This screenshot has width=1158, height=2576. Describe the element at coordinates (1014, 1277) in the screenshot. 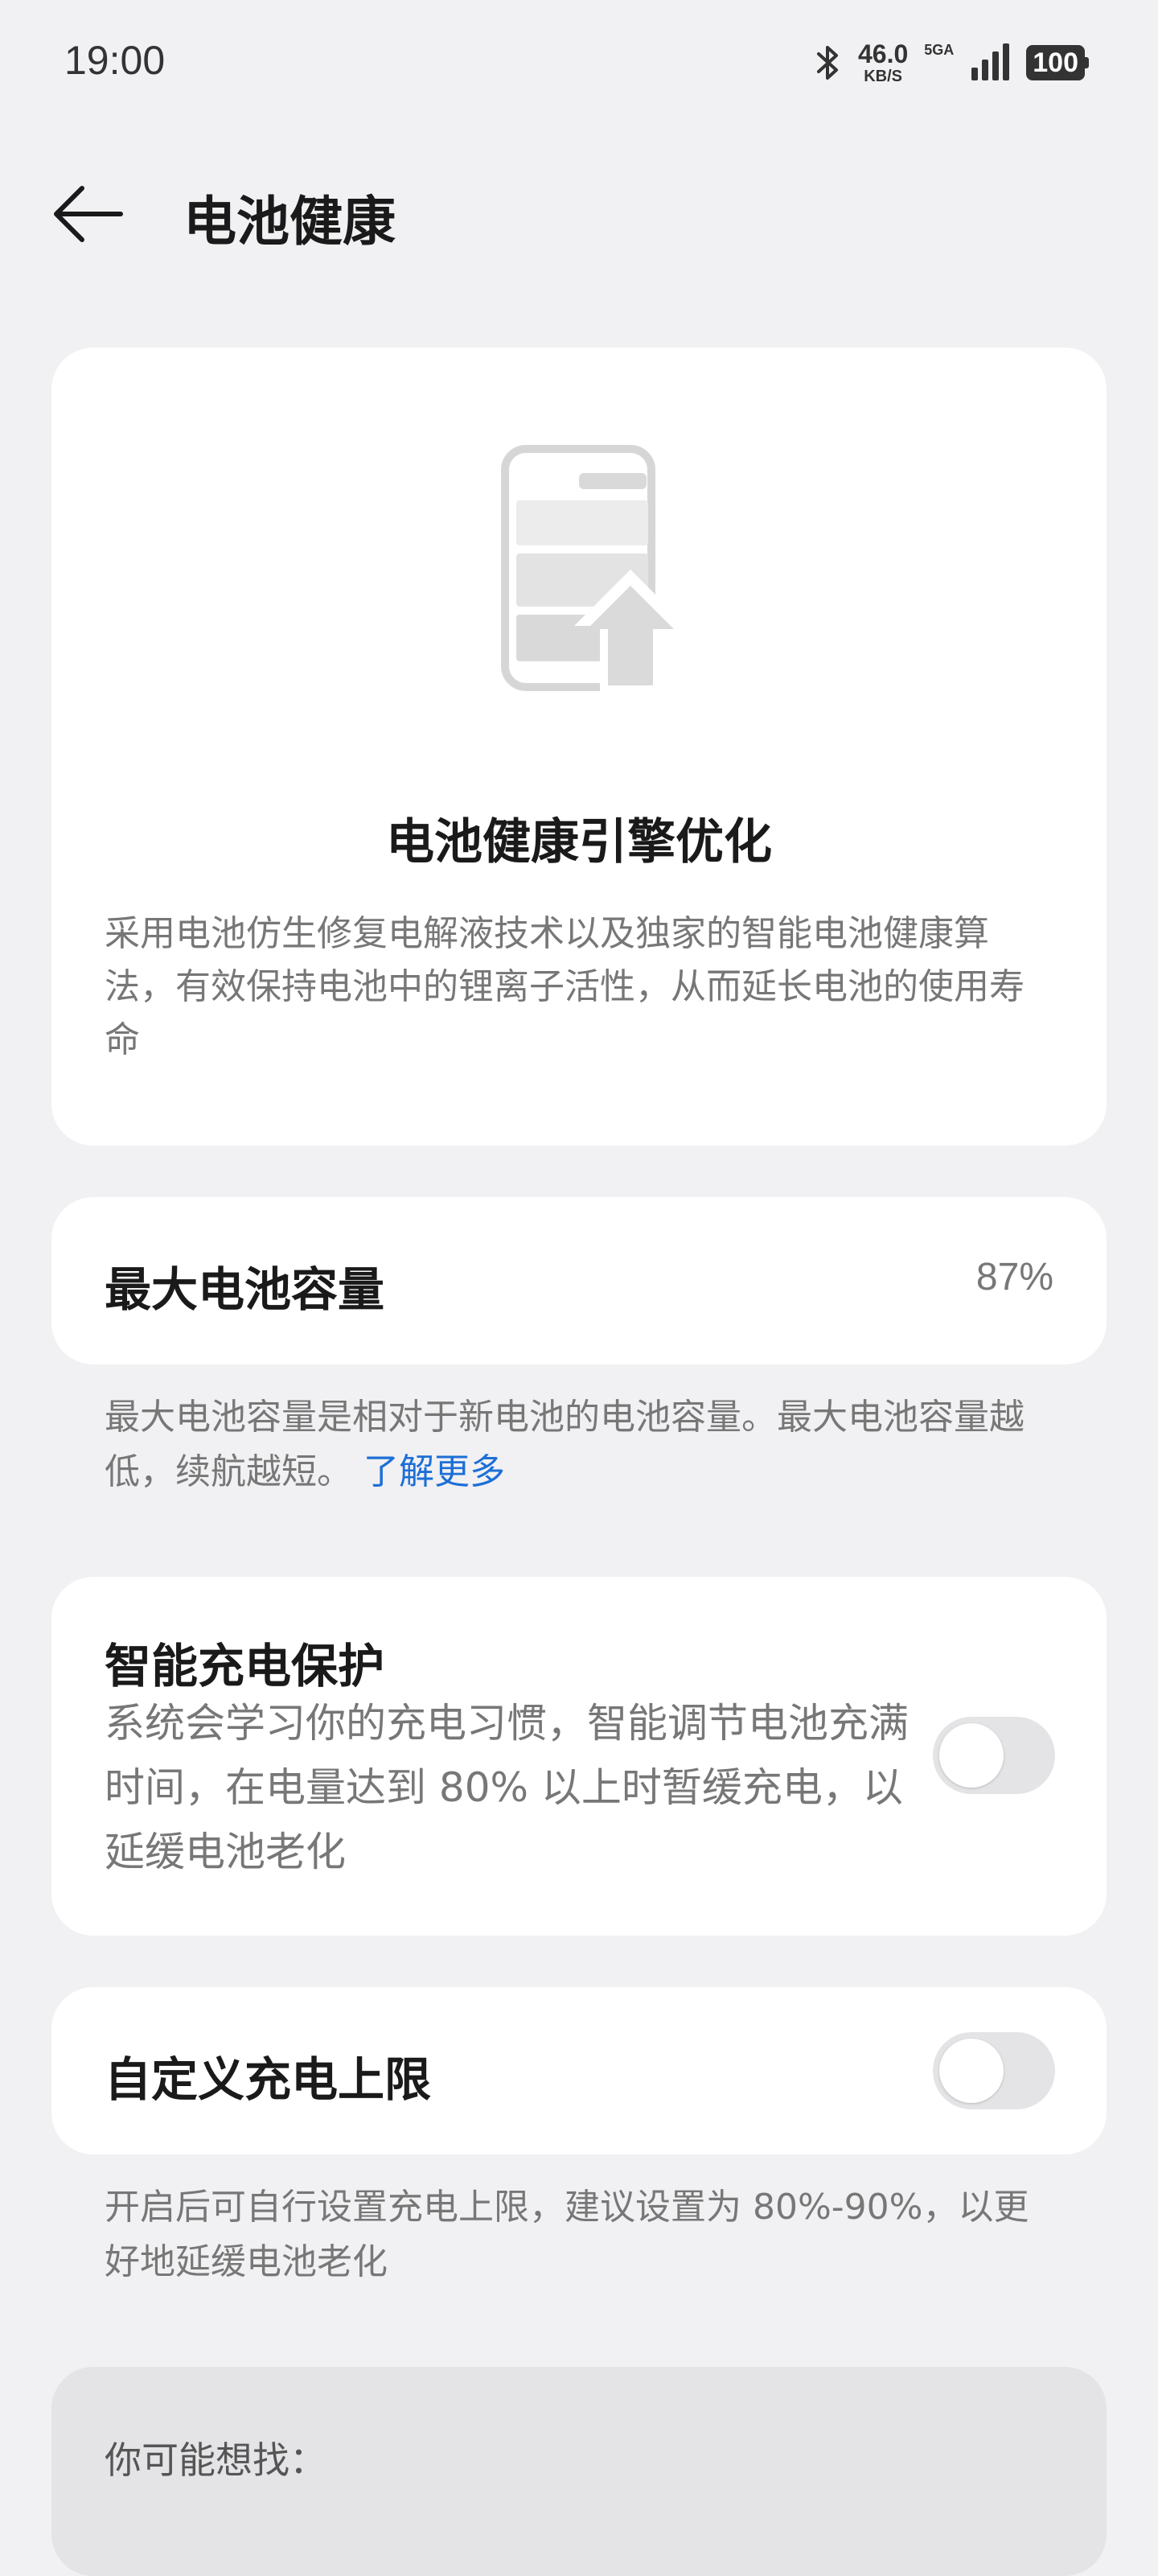

I see `max-capacity-value: 87%` at that location.